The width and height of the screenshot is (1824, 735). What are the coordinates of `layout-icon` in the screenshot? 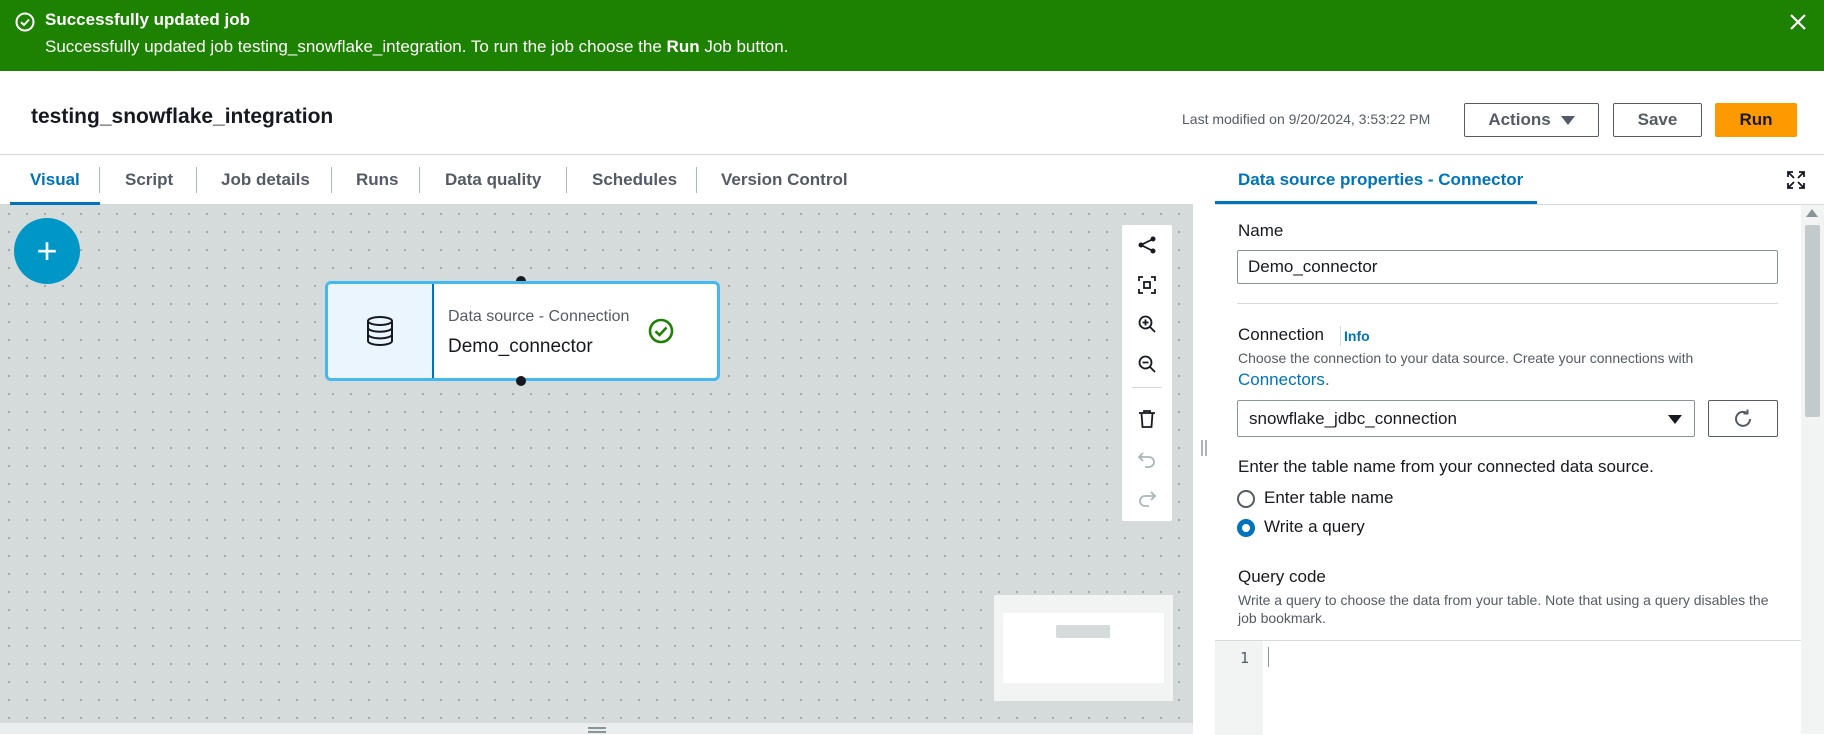 It's located at (1147, 245).